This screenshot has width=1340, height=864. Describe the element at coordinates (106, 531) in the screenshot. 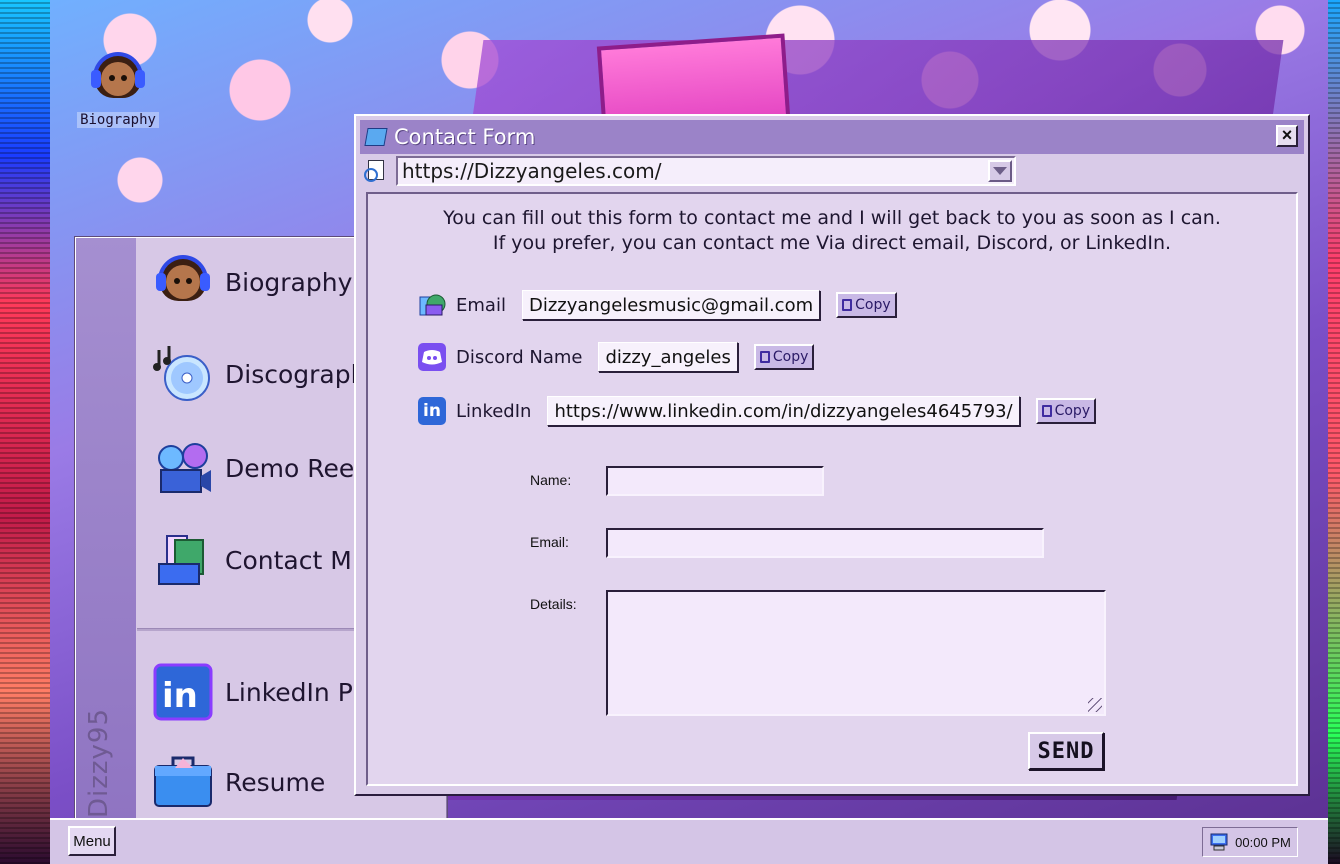

I see `start-menu-sidebar: Dizzy95` at that location.